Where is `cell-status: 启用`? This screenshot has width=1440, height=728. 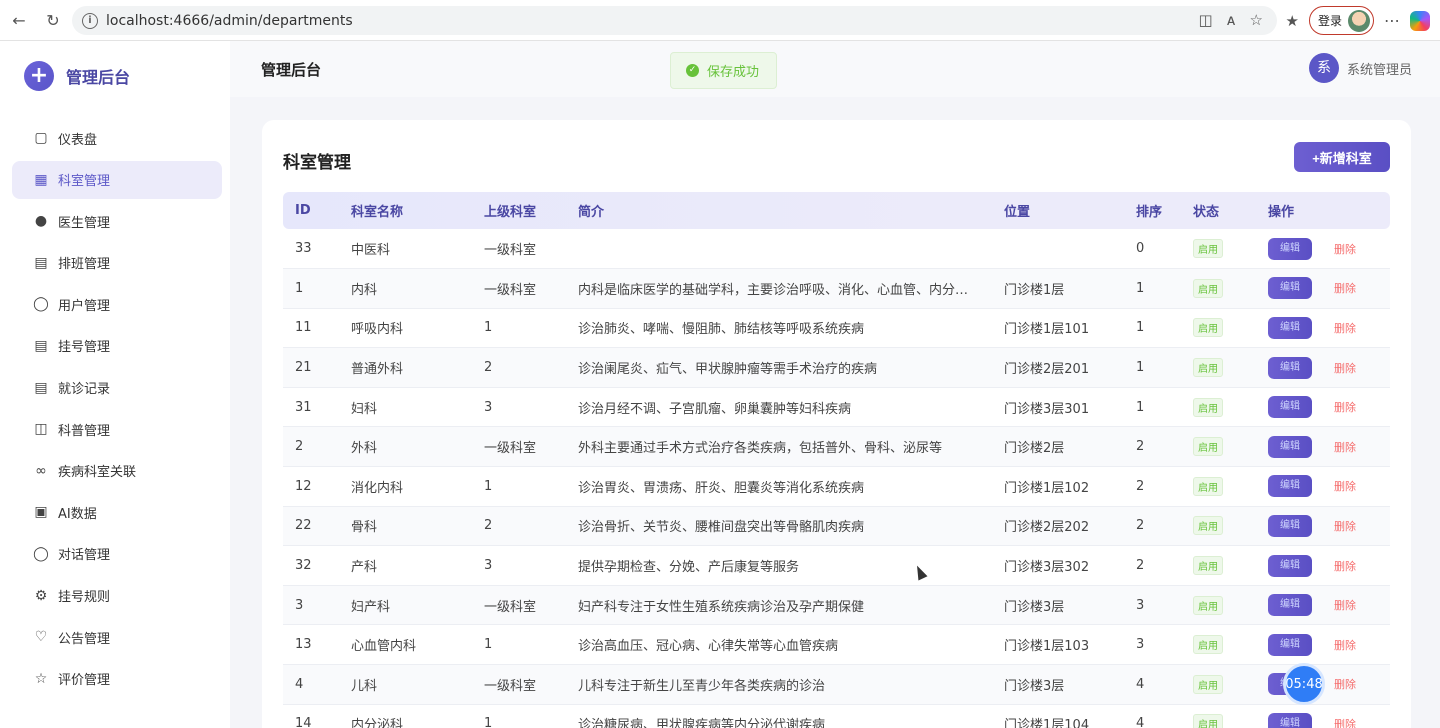
cell-status: 启用 is located at coordinates (1218, 368).